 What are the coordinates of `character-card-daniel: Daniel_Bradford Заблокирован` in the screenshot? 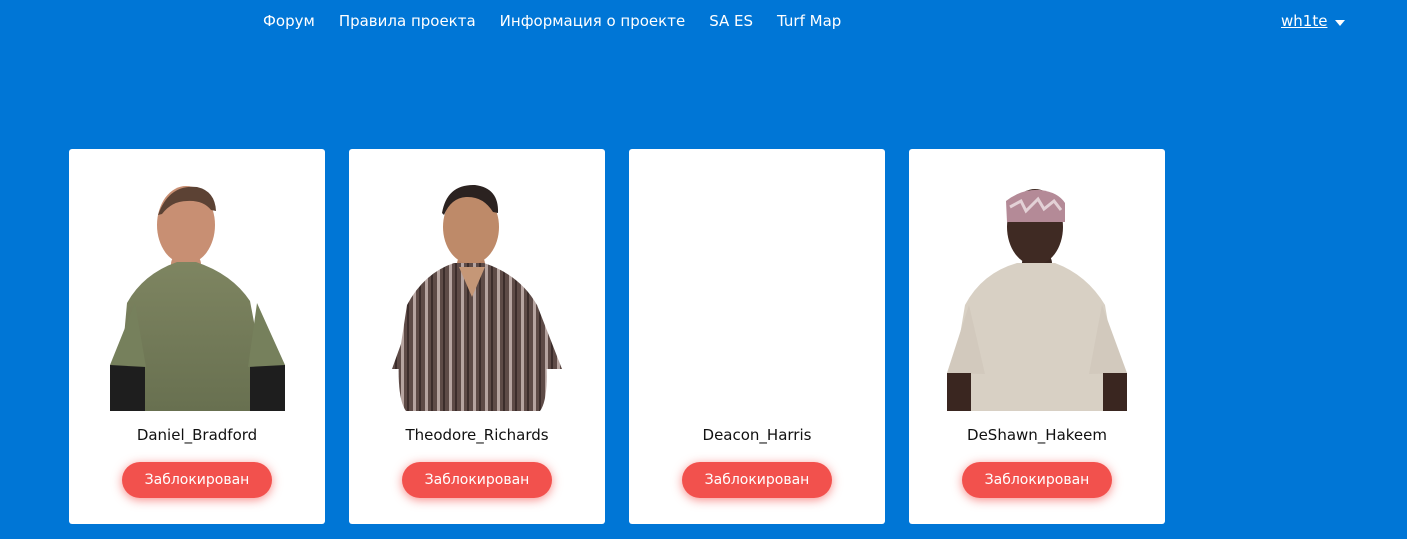 It's located at (197, 336).